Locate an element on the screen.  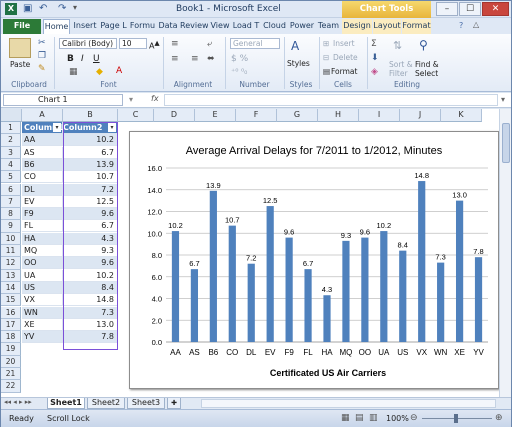
table-cell: VX is located at coordinates (42, 300).